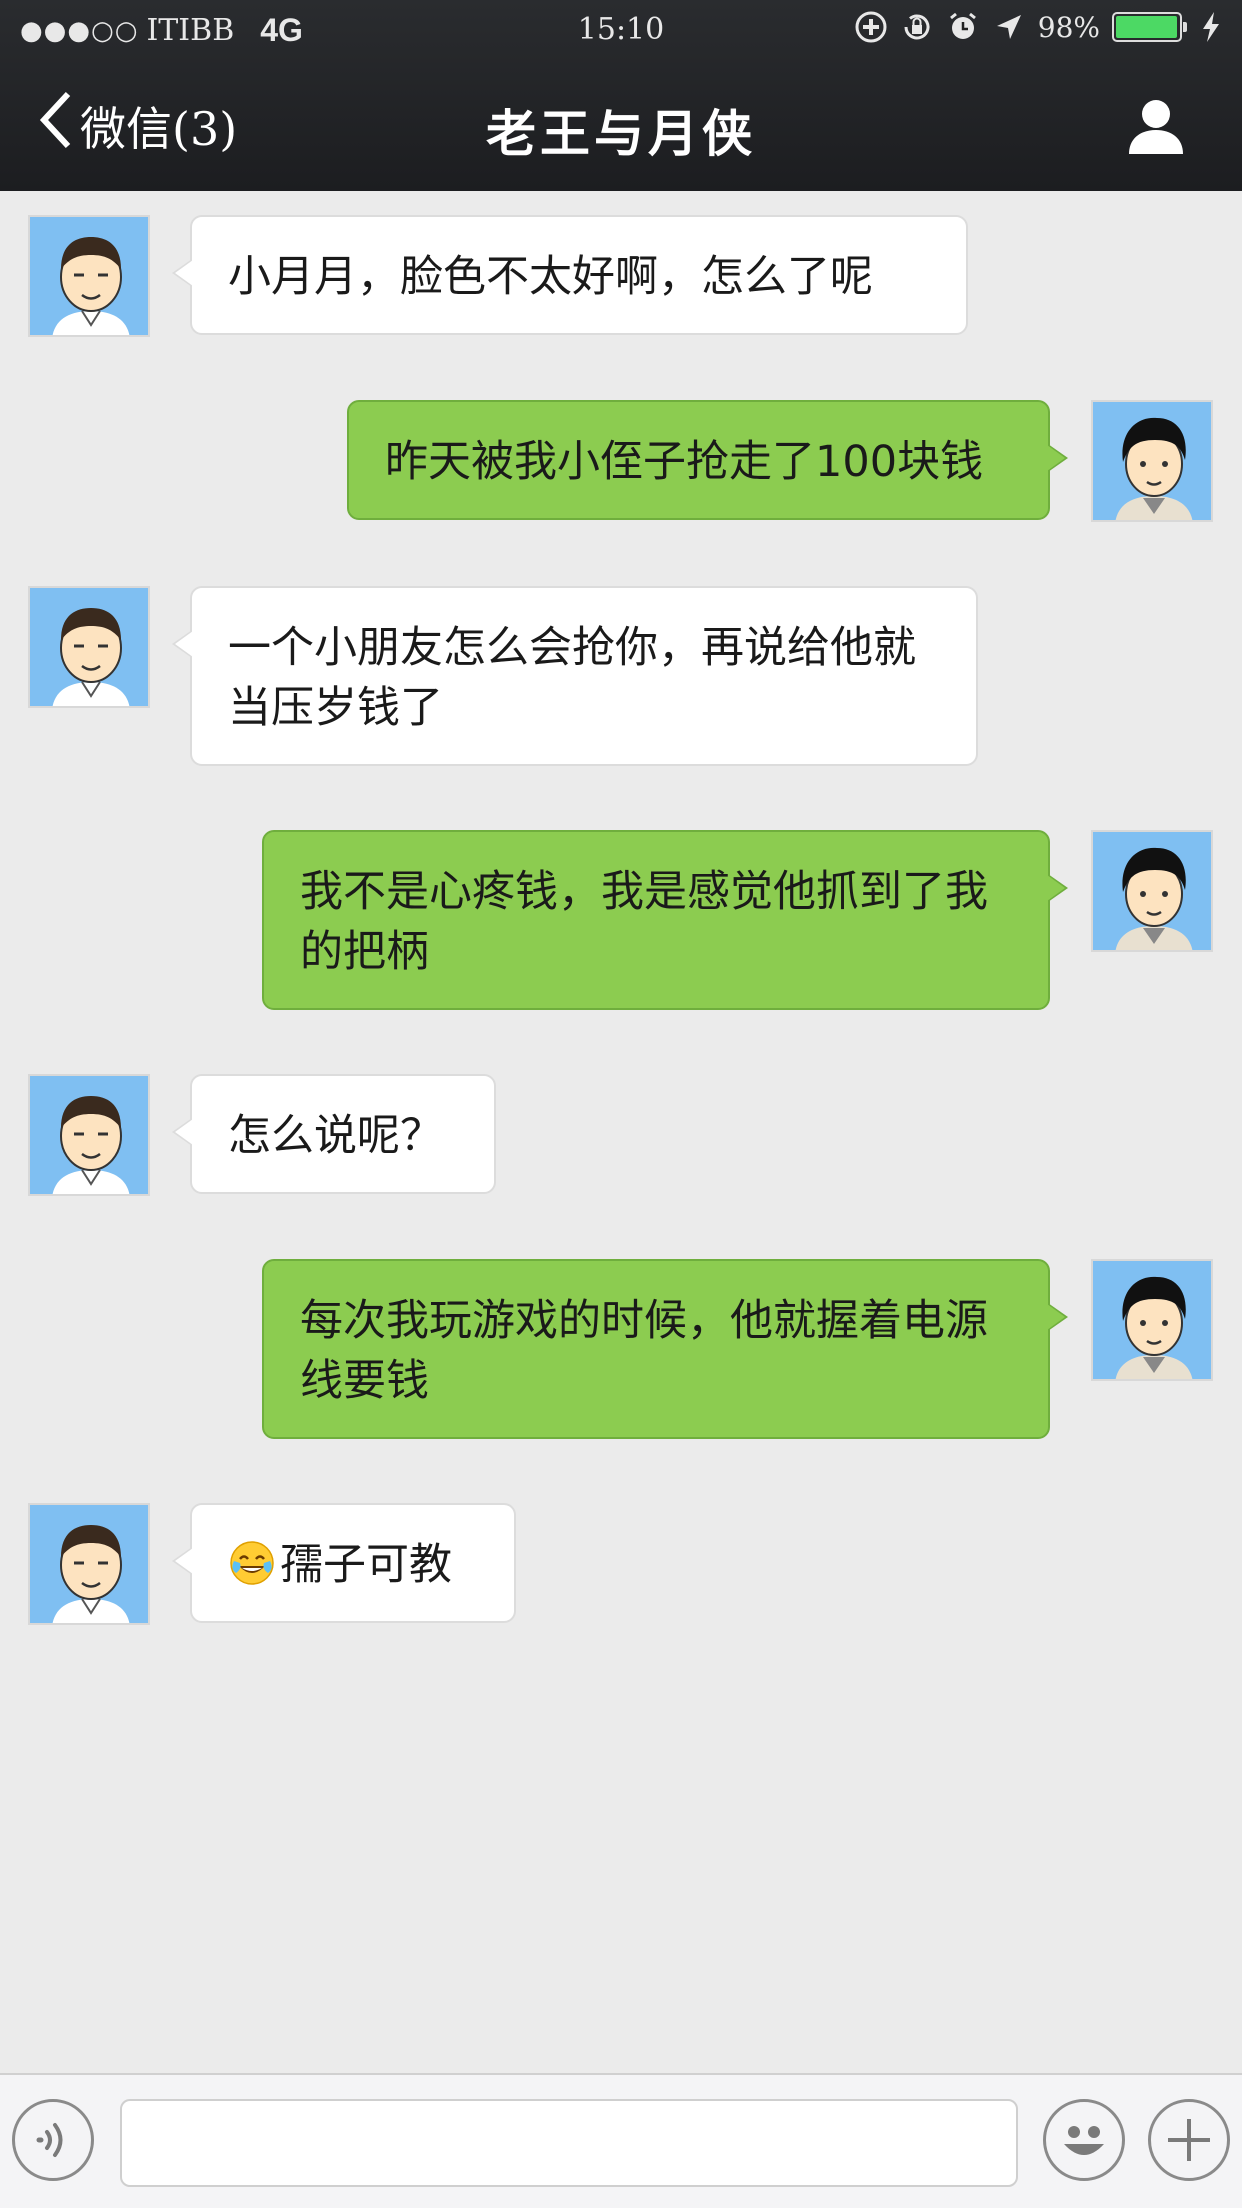 The height and width of the screenshot is (2208, 1242). Describe the element at coordinates (1068, 27) in the screenshot. I see `battery-percent: 98%` at that location.